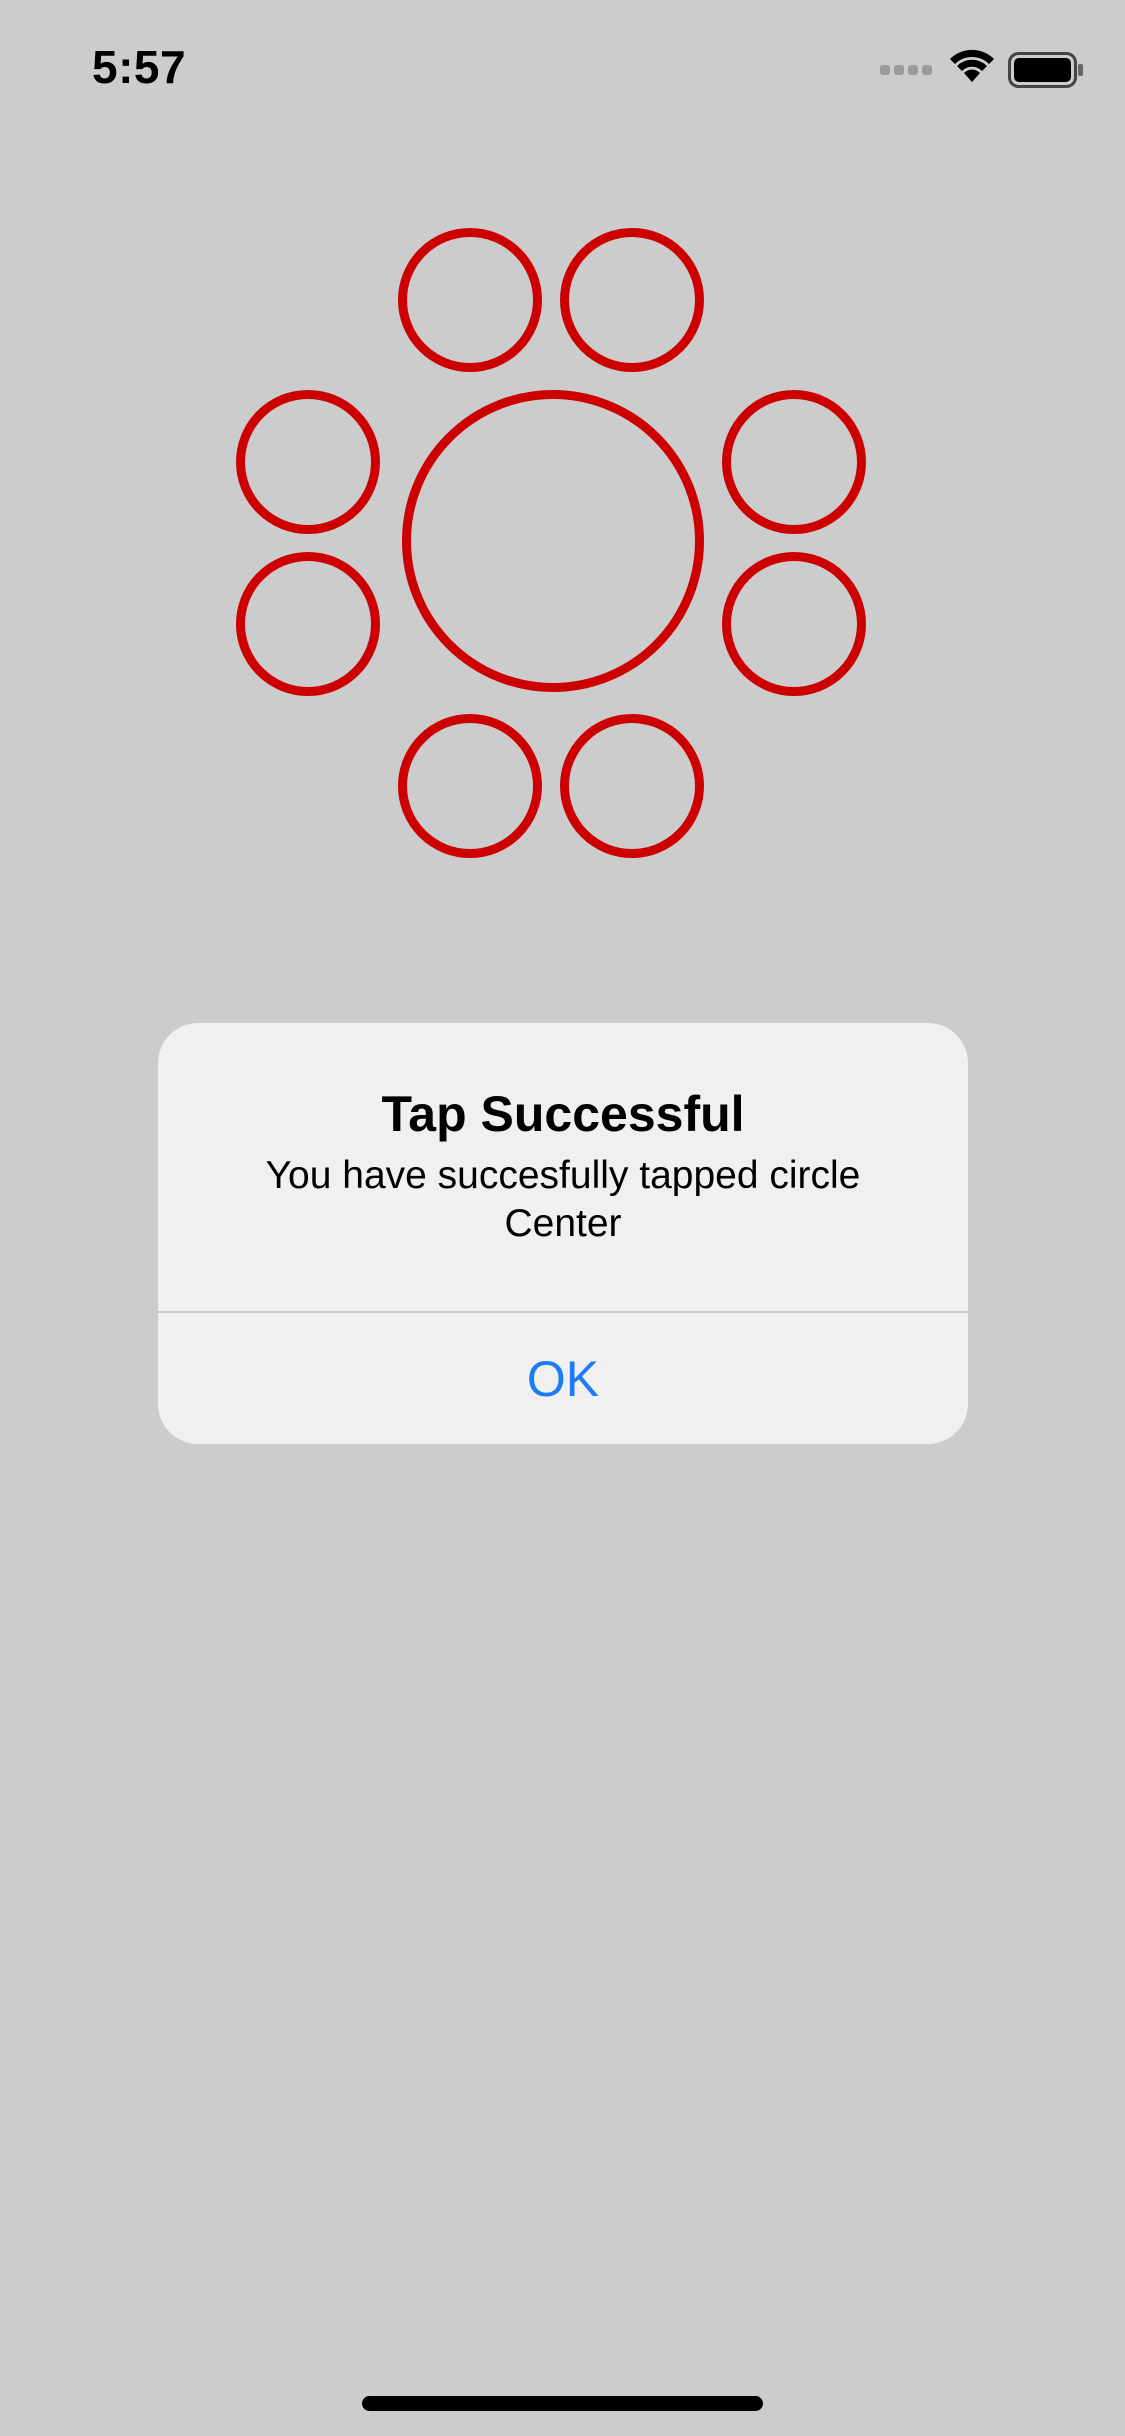 The height and width of the screenshot is (2436, 1125). I want to click on battery-icon, so click(1045, 70).